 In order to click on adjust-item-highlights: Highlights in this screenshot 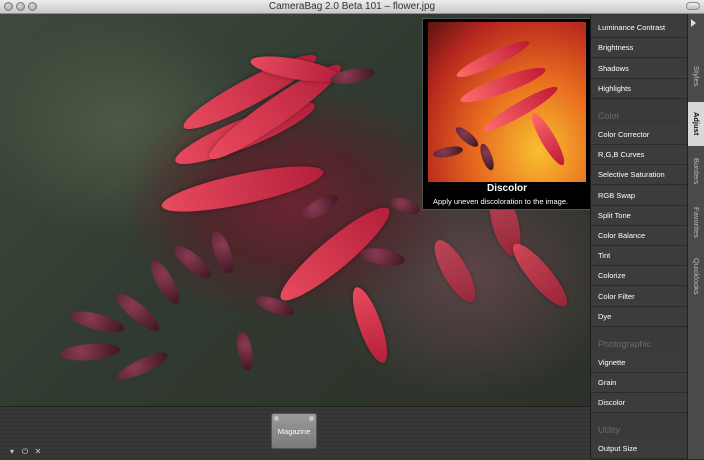, I will do `click(639, 89)`.